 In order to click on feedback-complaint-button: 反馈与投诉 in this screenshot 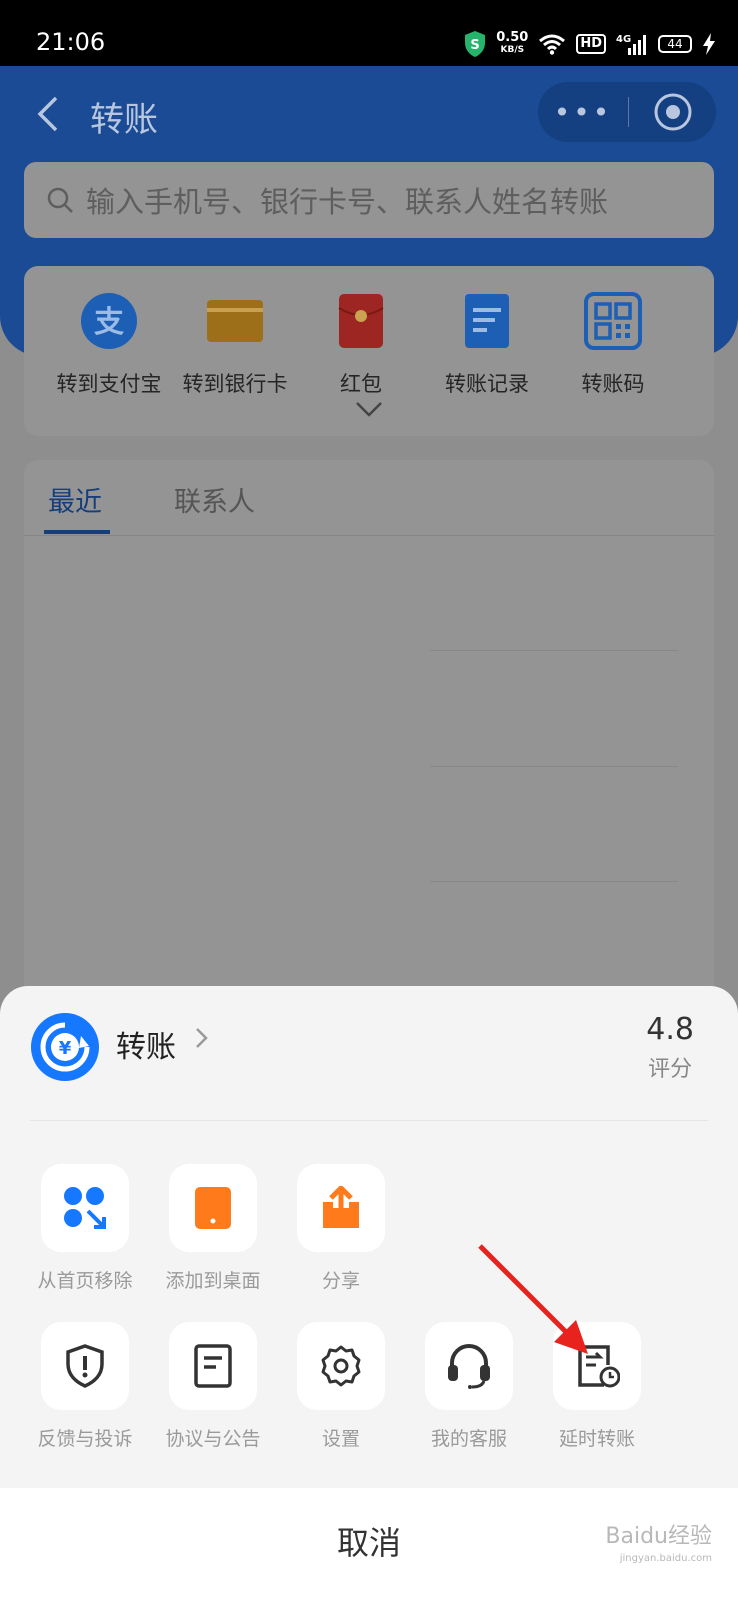, I will do `click(85, 1386)`.